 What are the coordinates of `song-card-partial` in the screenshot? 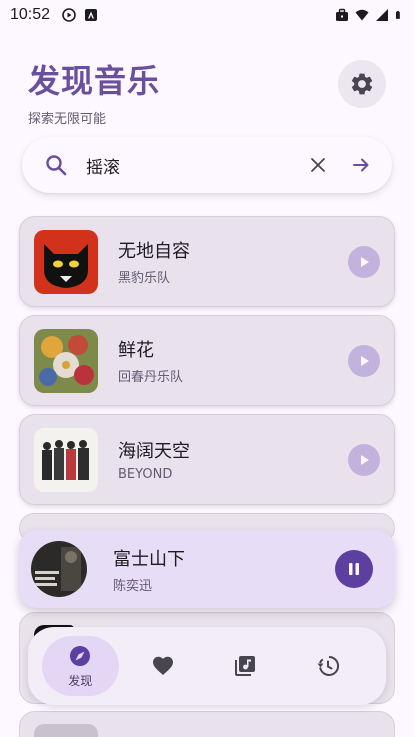 It's located at (207, 724).